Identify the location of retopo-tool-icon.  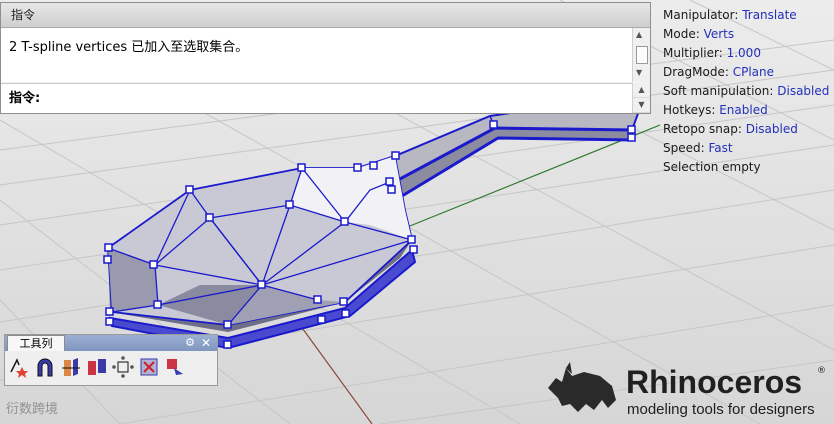
(175, 367).